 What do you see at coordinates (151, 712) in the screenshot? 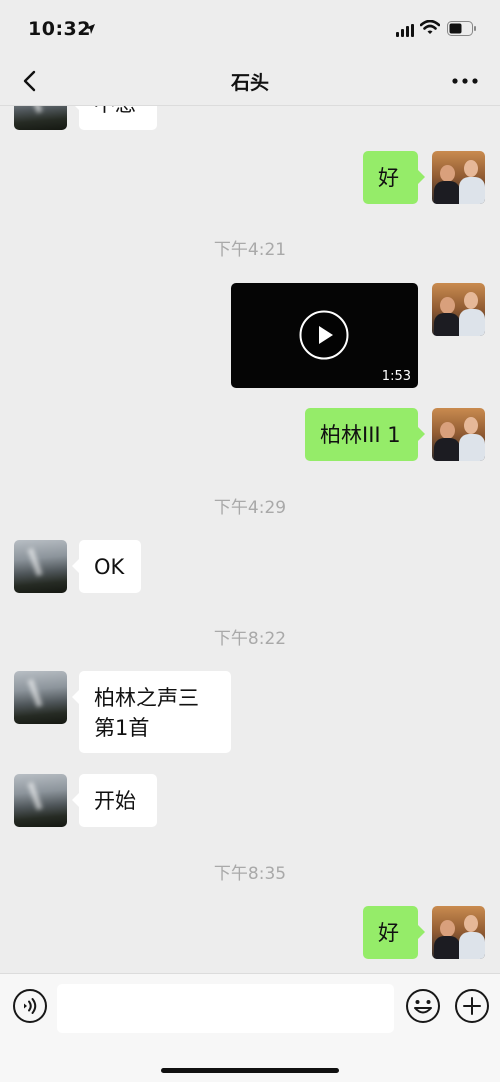
I see `message-bubble-received: 柏林之声三 第1首` at bounding box center [151, 712].